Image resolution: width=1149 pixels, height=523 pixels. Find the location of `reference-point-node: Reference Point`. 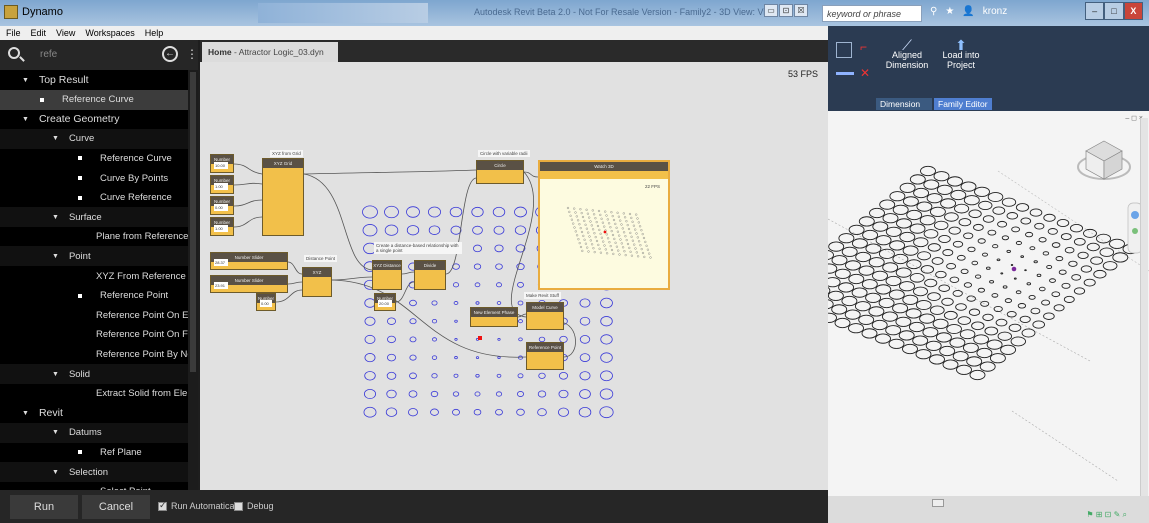

reference-point-node: Reference Point is located at coordinates (545, 356).